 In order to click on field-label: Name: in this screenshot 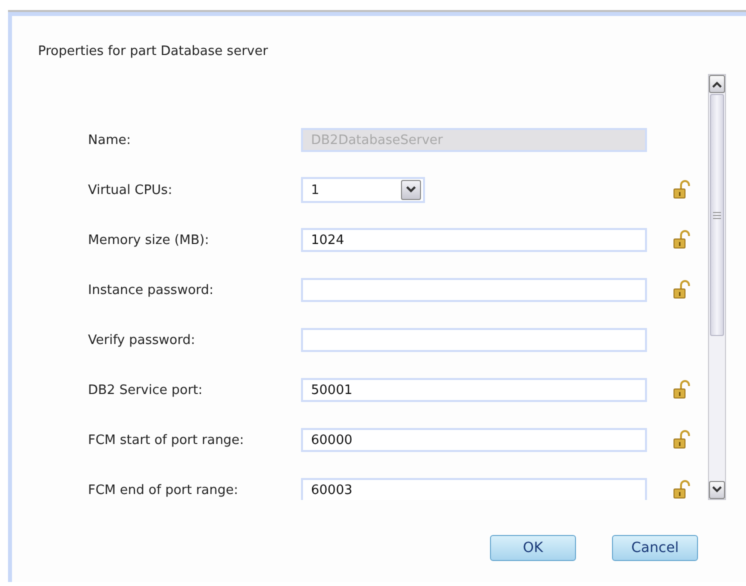, I will do `click(110, 140)`.